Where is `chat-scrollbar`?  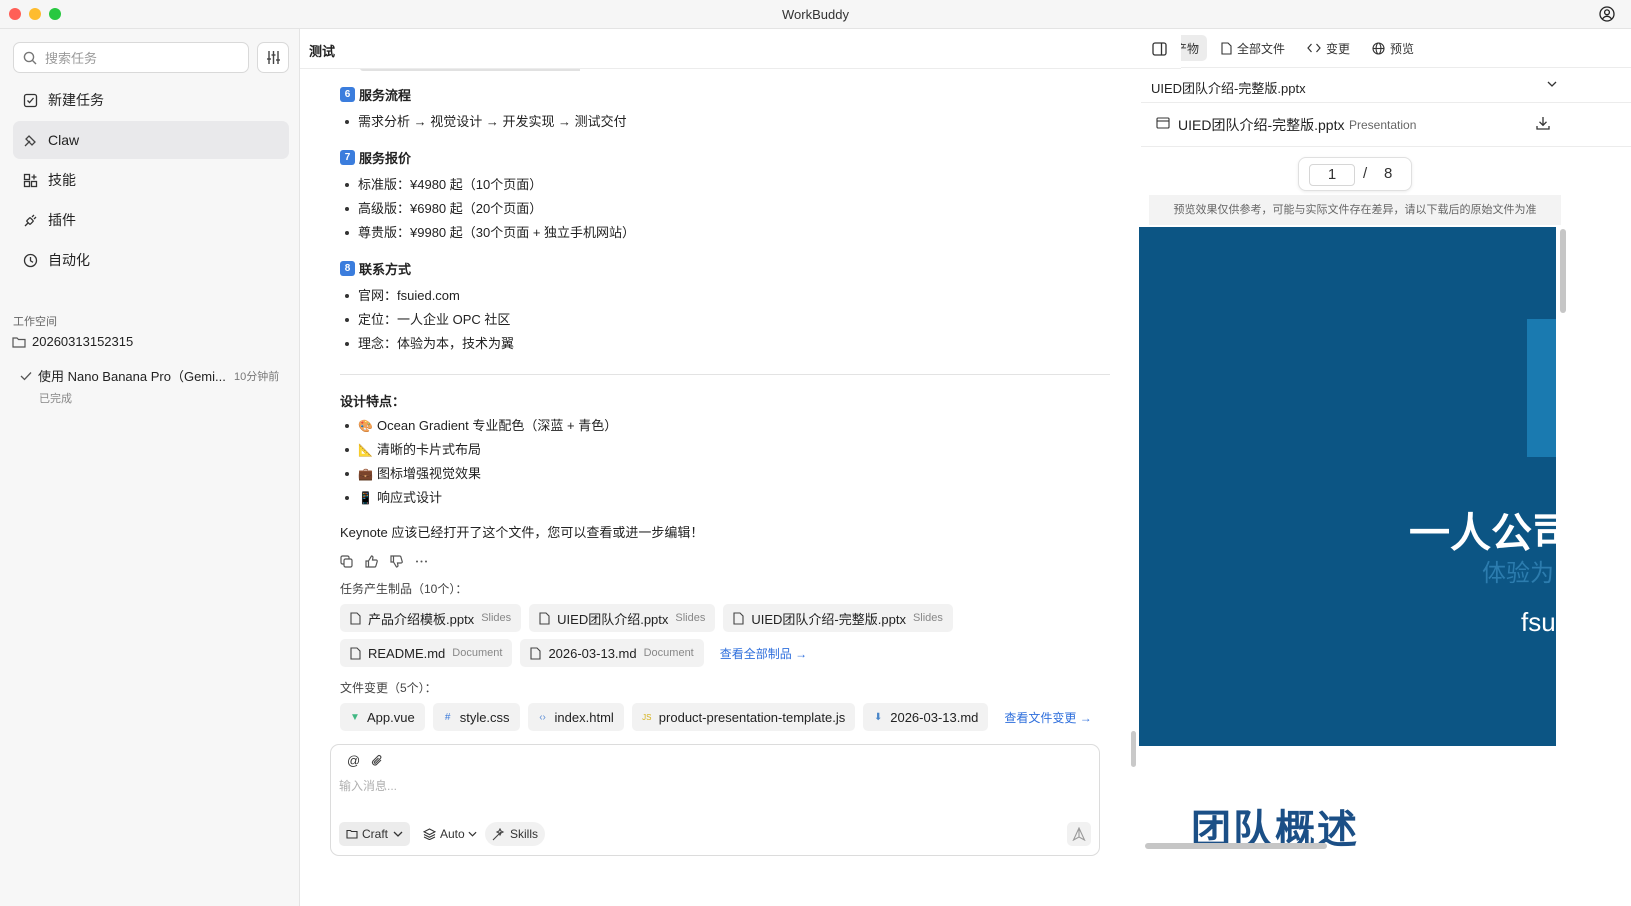
chat-scrollbar is located at coordinates (1133, 749).